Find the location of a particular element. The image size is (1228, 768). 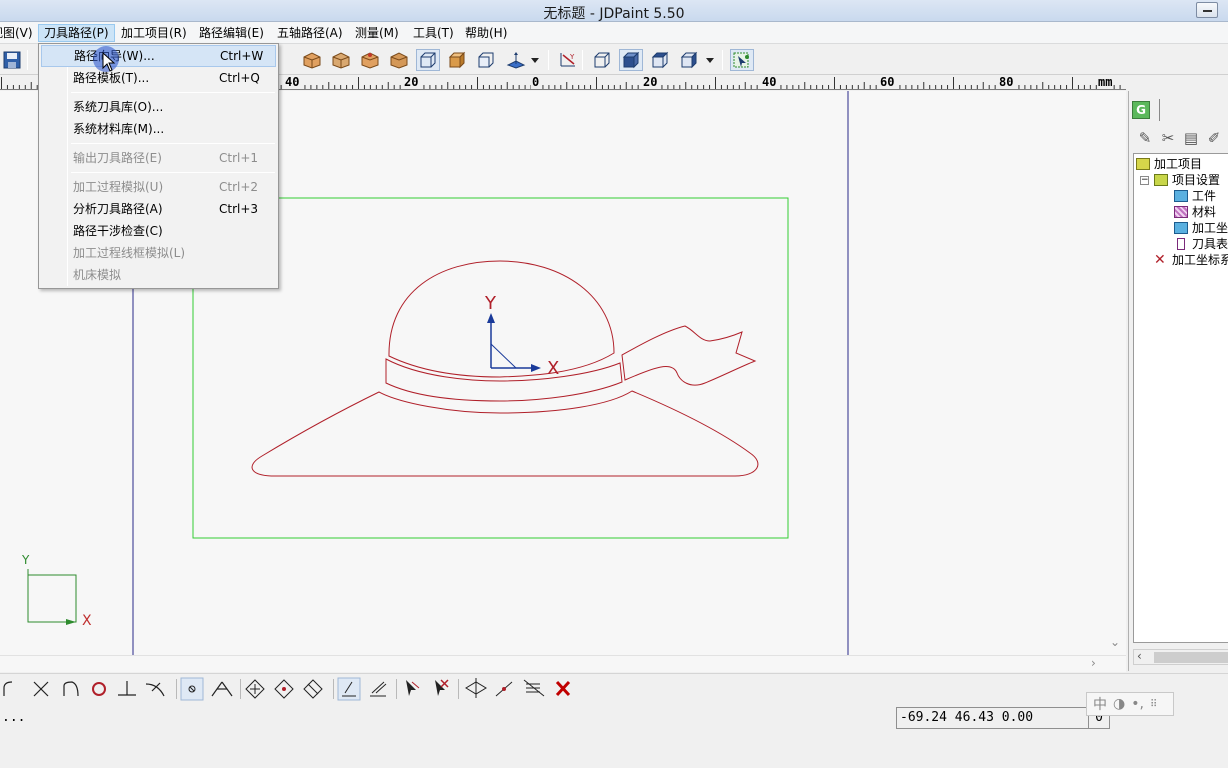

menu-measure: 测量(M) is located at coordinates (377, 33).